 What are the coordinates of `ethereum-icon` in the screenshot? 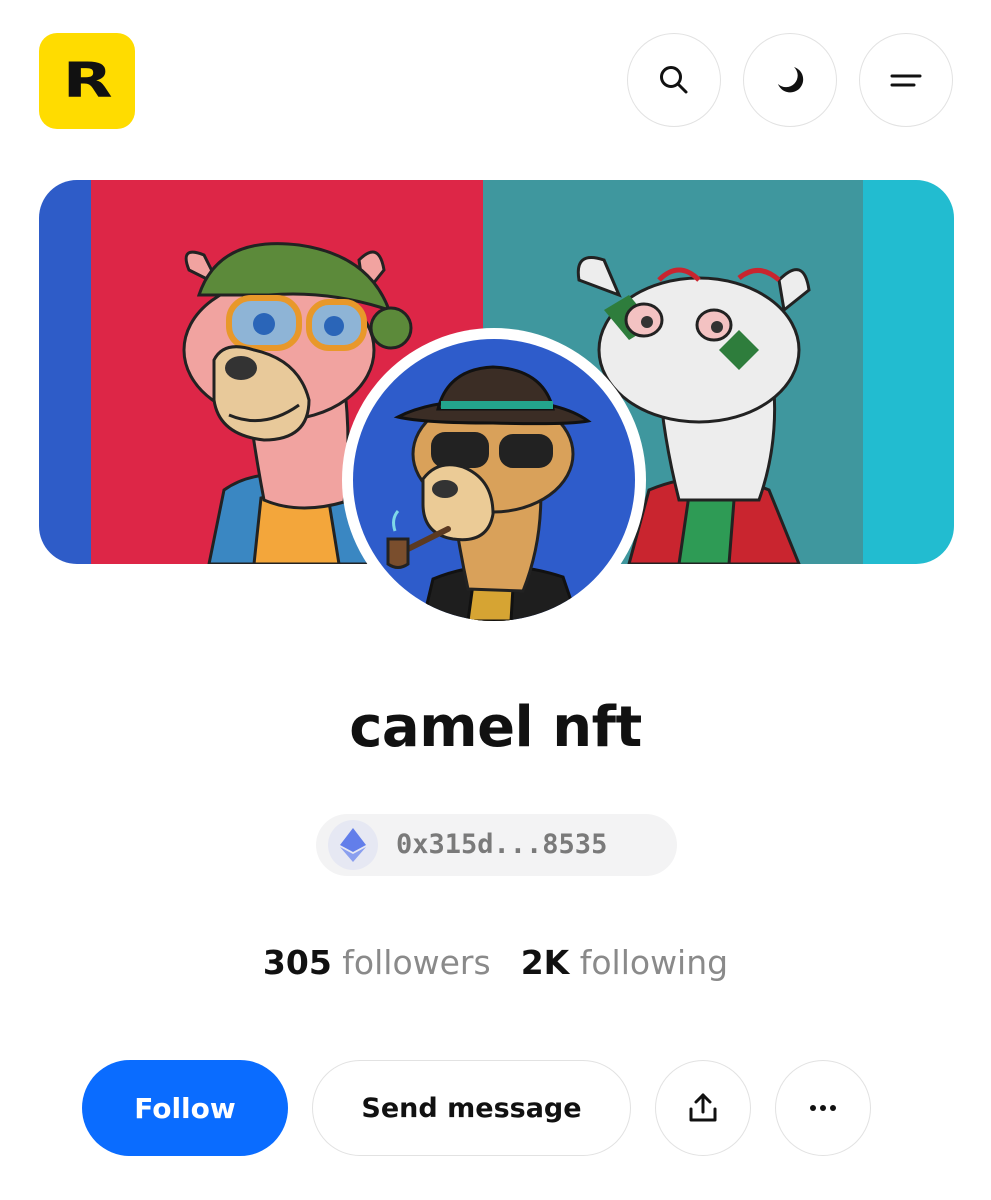 It's located at (353, 845).